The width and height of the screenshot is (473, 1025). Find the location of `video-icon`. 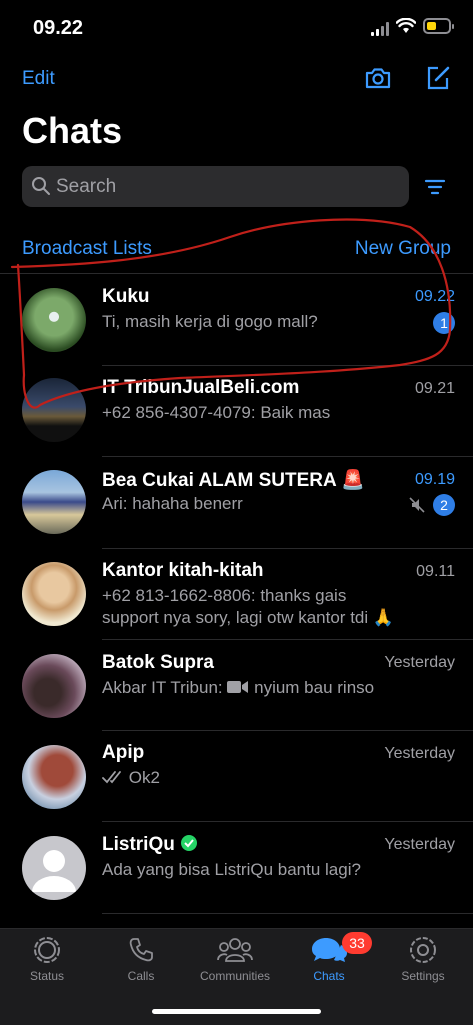

video-icon is located at coordinates (238, 687).